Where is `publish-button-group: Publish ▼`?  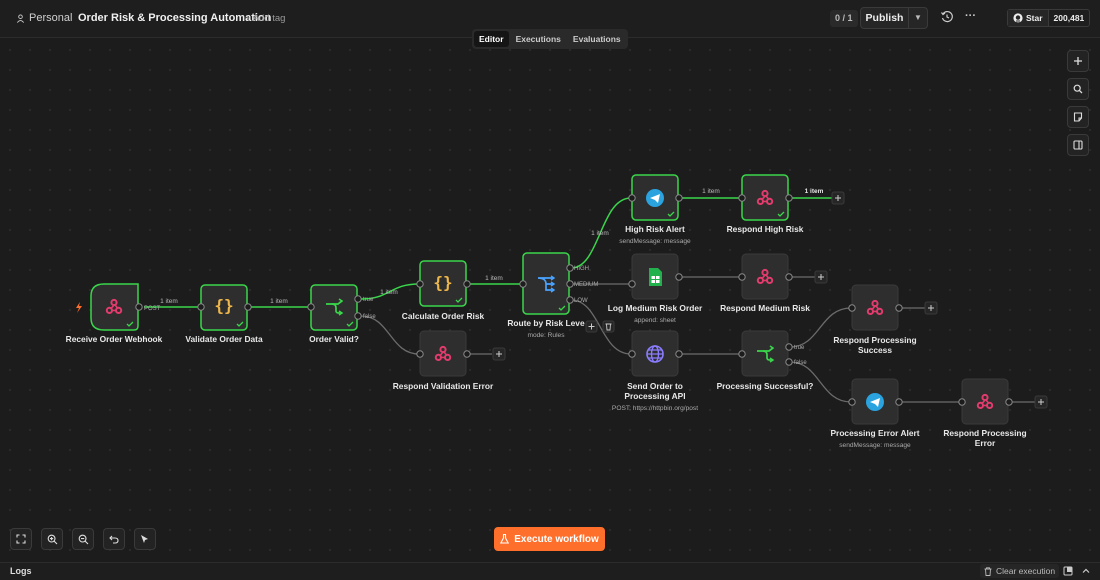
publish-button-group: Publish ▼ is located at coordinates (894, 18).